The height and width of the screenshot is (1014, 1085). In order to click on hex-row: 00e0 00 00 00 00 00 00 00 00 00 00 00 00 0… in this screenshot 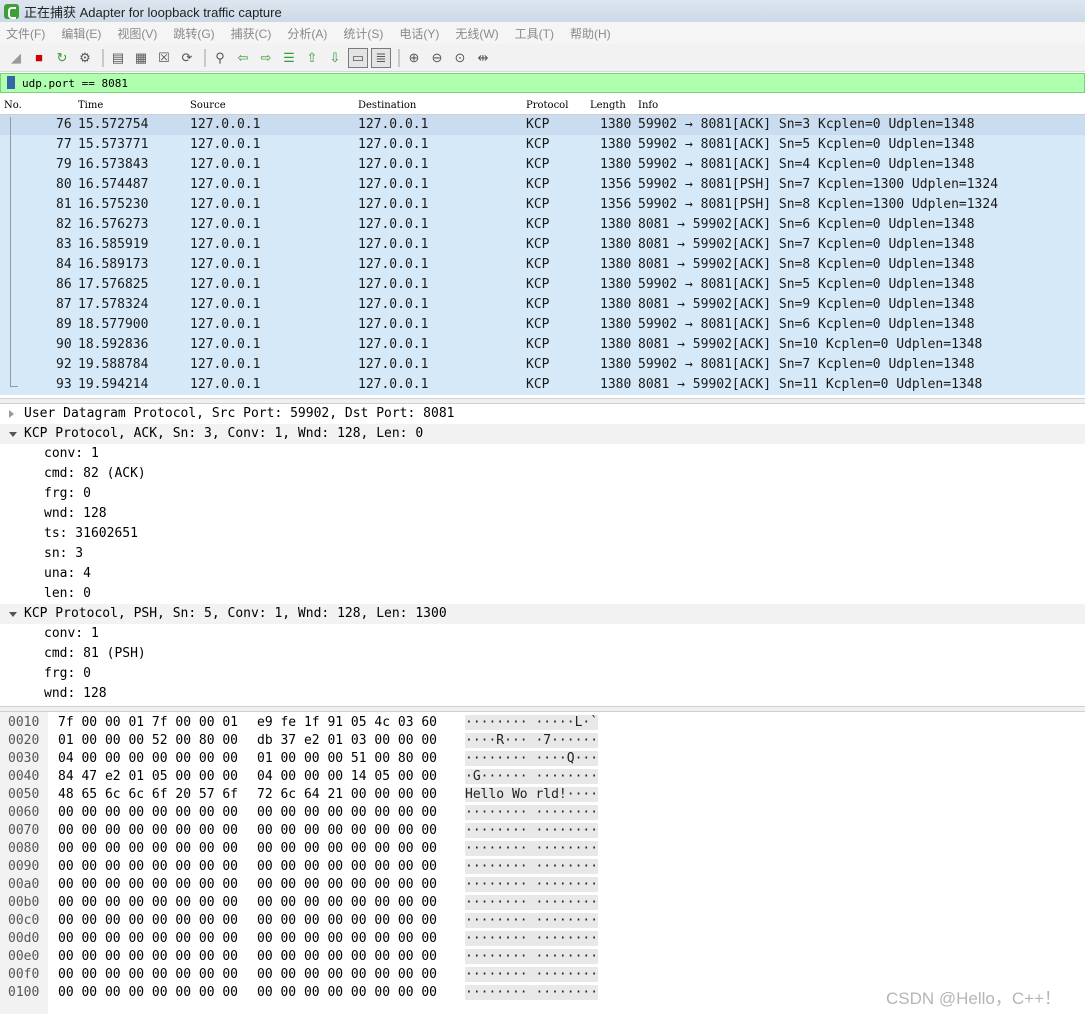, I will do `click(542, 957)`.